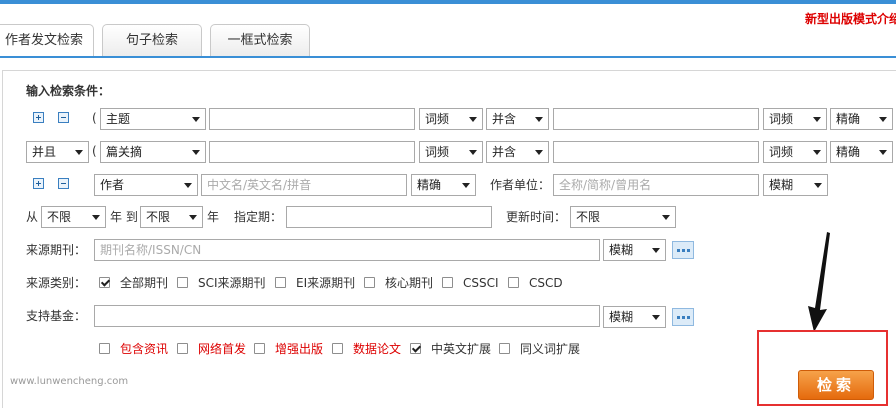 The width and height of the screenshot is (896, 408). Describe the element at coordinates (153, 152) in the screenshot. I see `field-select-2: 篇关摘` at that location.